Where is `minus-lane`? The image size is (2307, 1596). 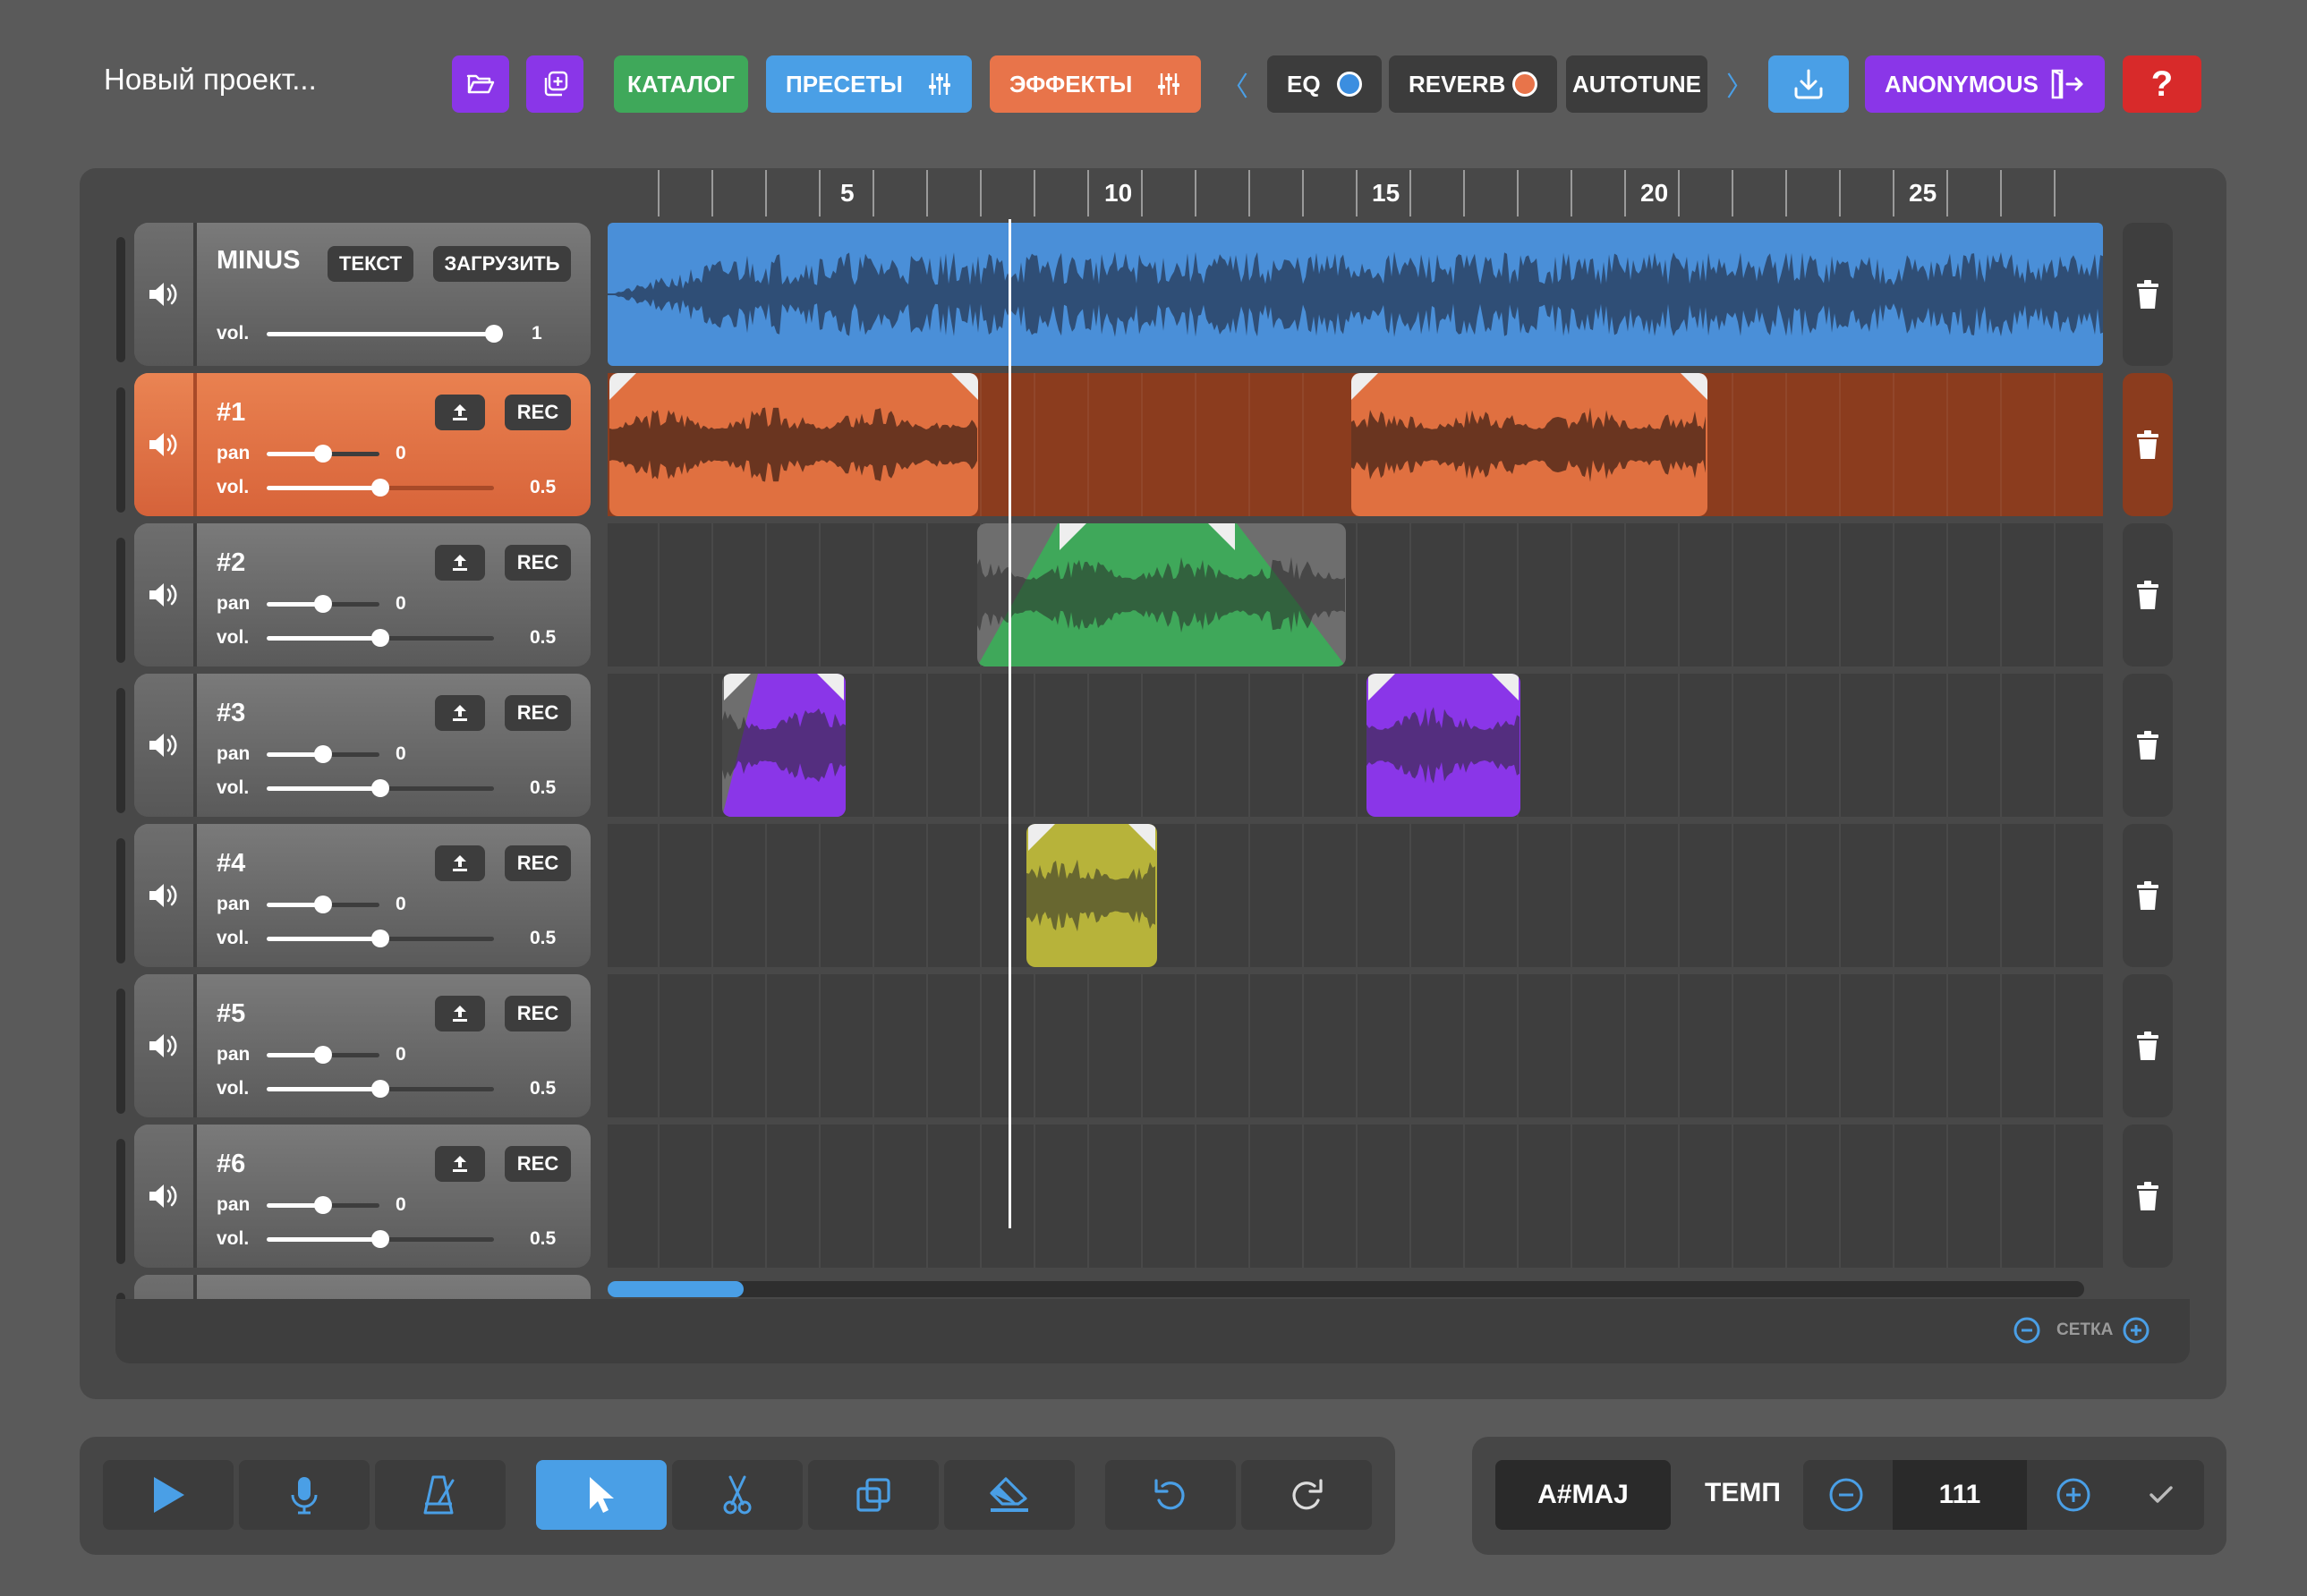 minus-lane is located at coordinates (1355, 294).